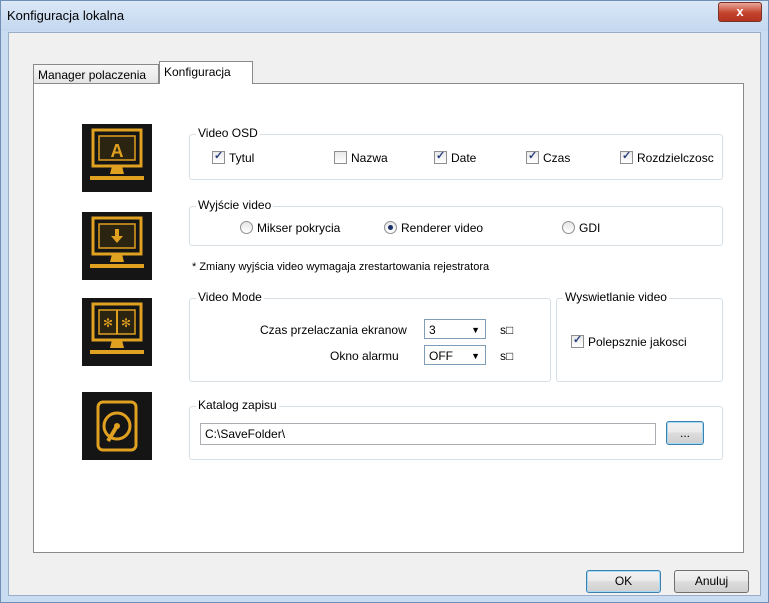  I want to click on checkbox-label: Rozdzielczosc, so click(675, 158).